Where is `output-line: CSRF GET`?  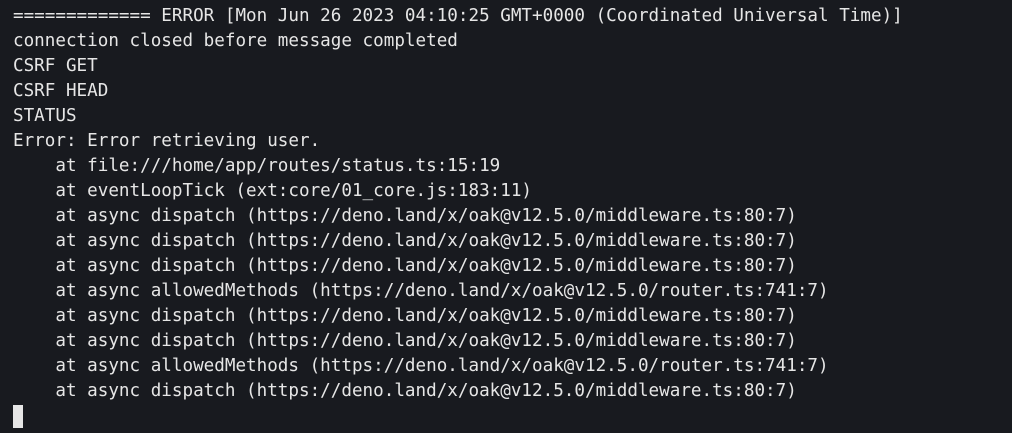 output-line: CSRF GET is located at coordinates (55, 66).